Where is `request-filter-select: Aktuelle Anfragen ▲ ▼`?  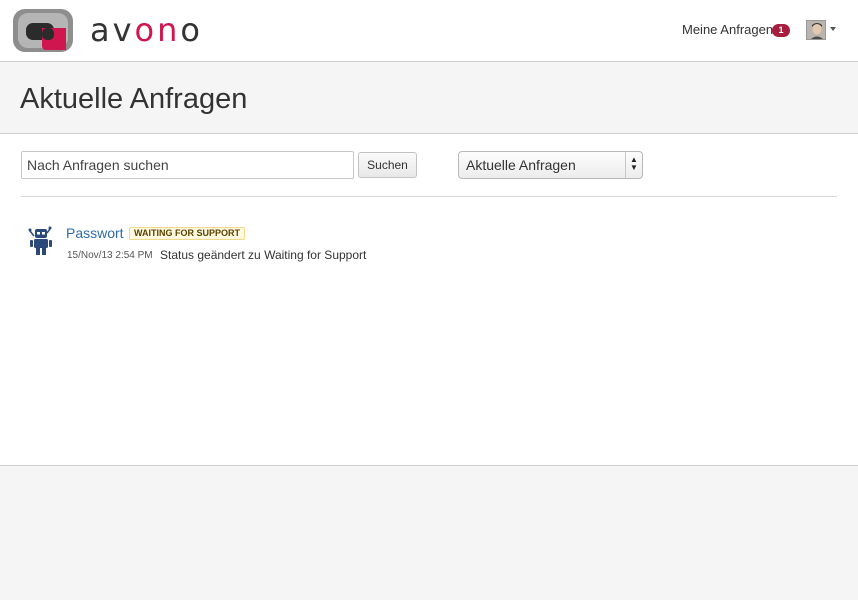 request-filter-select: Aktuelle Anfragen ▲ ▼ is located at coordinates (550, 165).